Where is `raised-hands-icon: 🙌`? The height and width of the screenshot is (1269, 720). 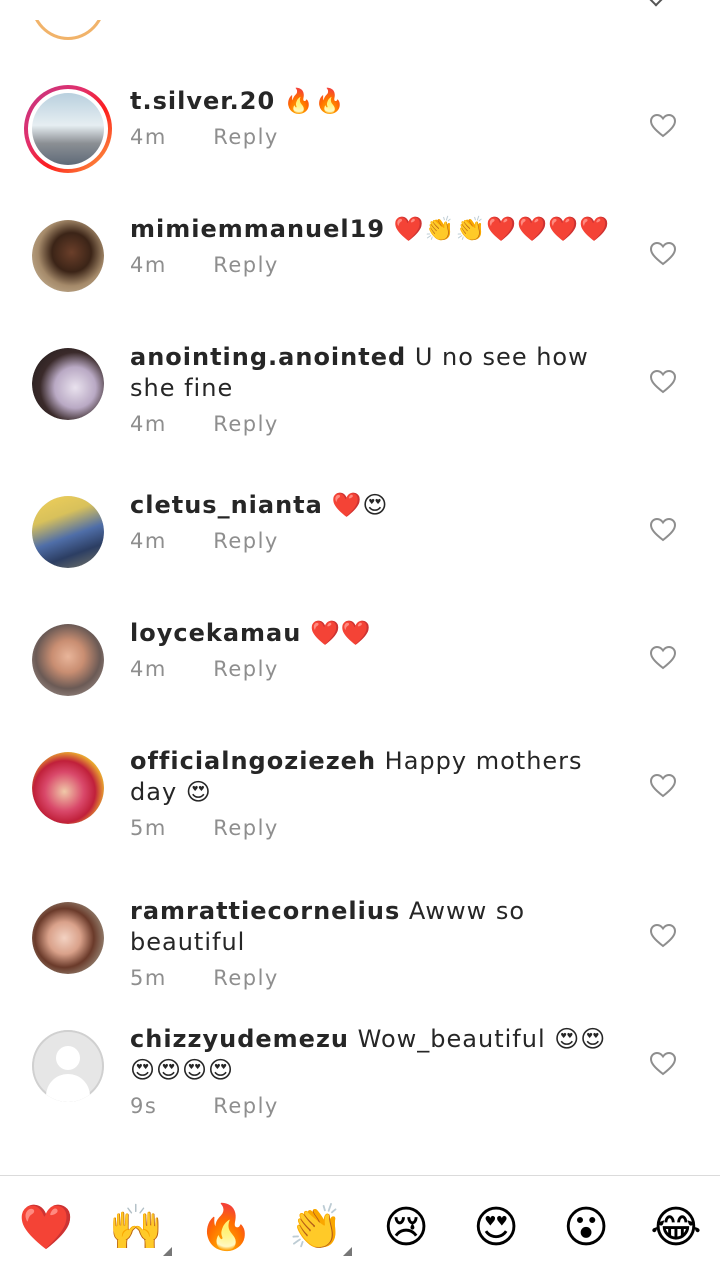
raised-hands-icon: 🙌 is located at coordinates (136, 1227).